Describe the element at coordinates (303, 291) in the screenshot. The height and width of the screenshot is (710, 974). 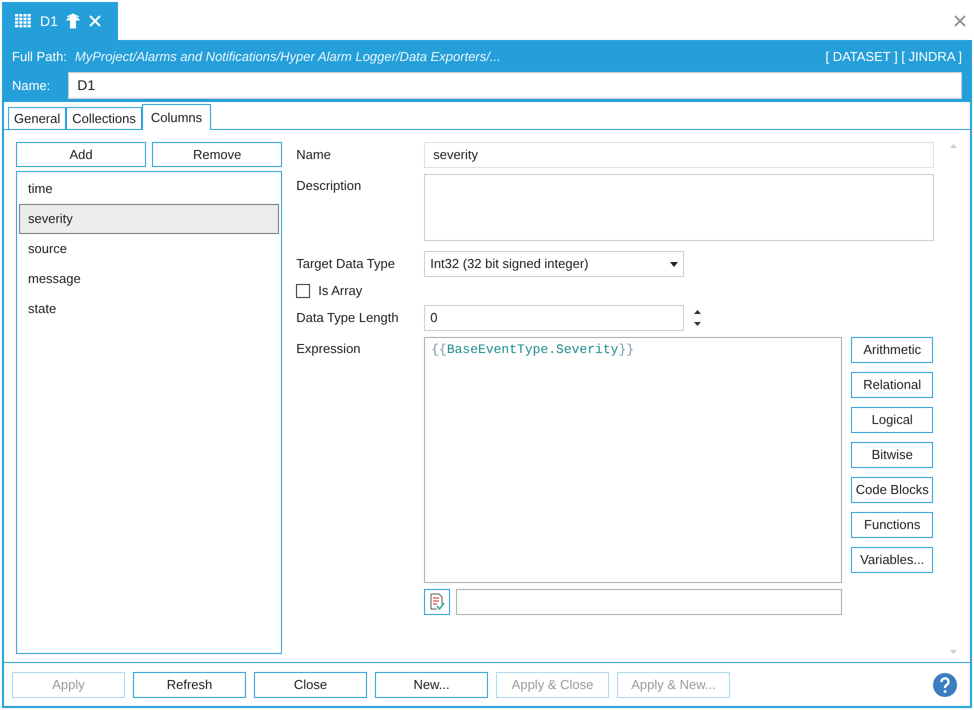
I see `checkbox` at that location.